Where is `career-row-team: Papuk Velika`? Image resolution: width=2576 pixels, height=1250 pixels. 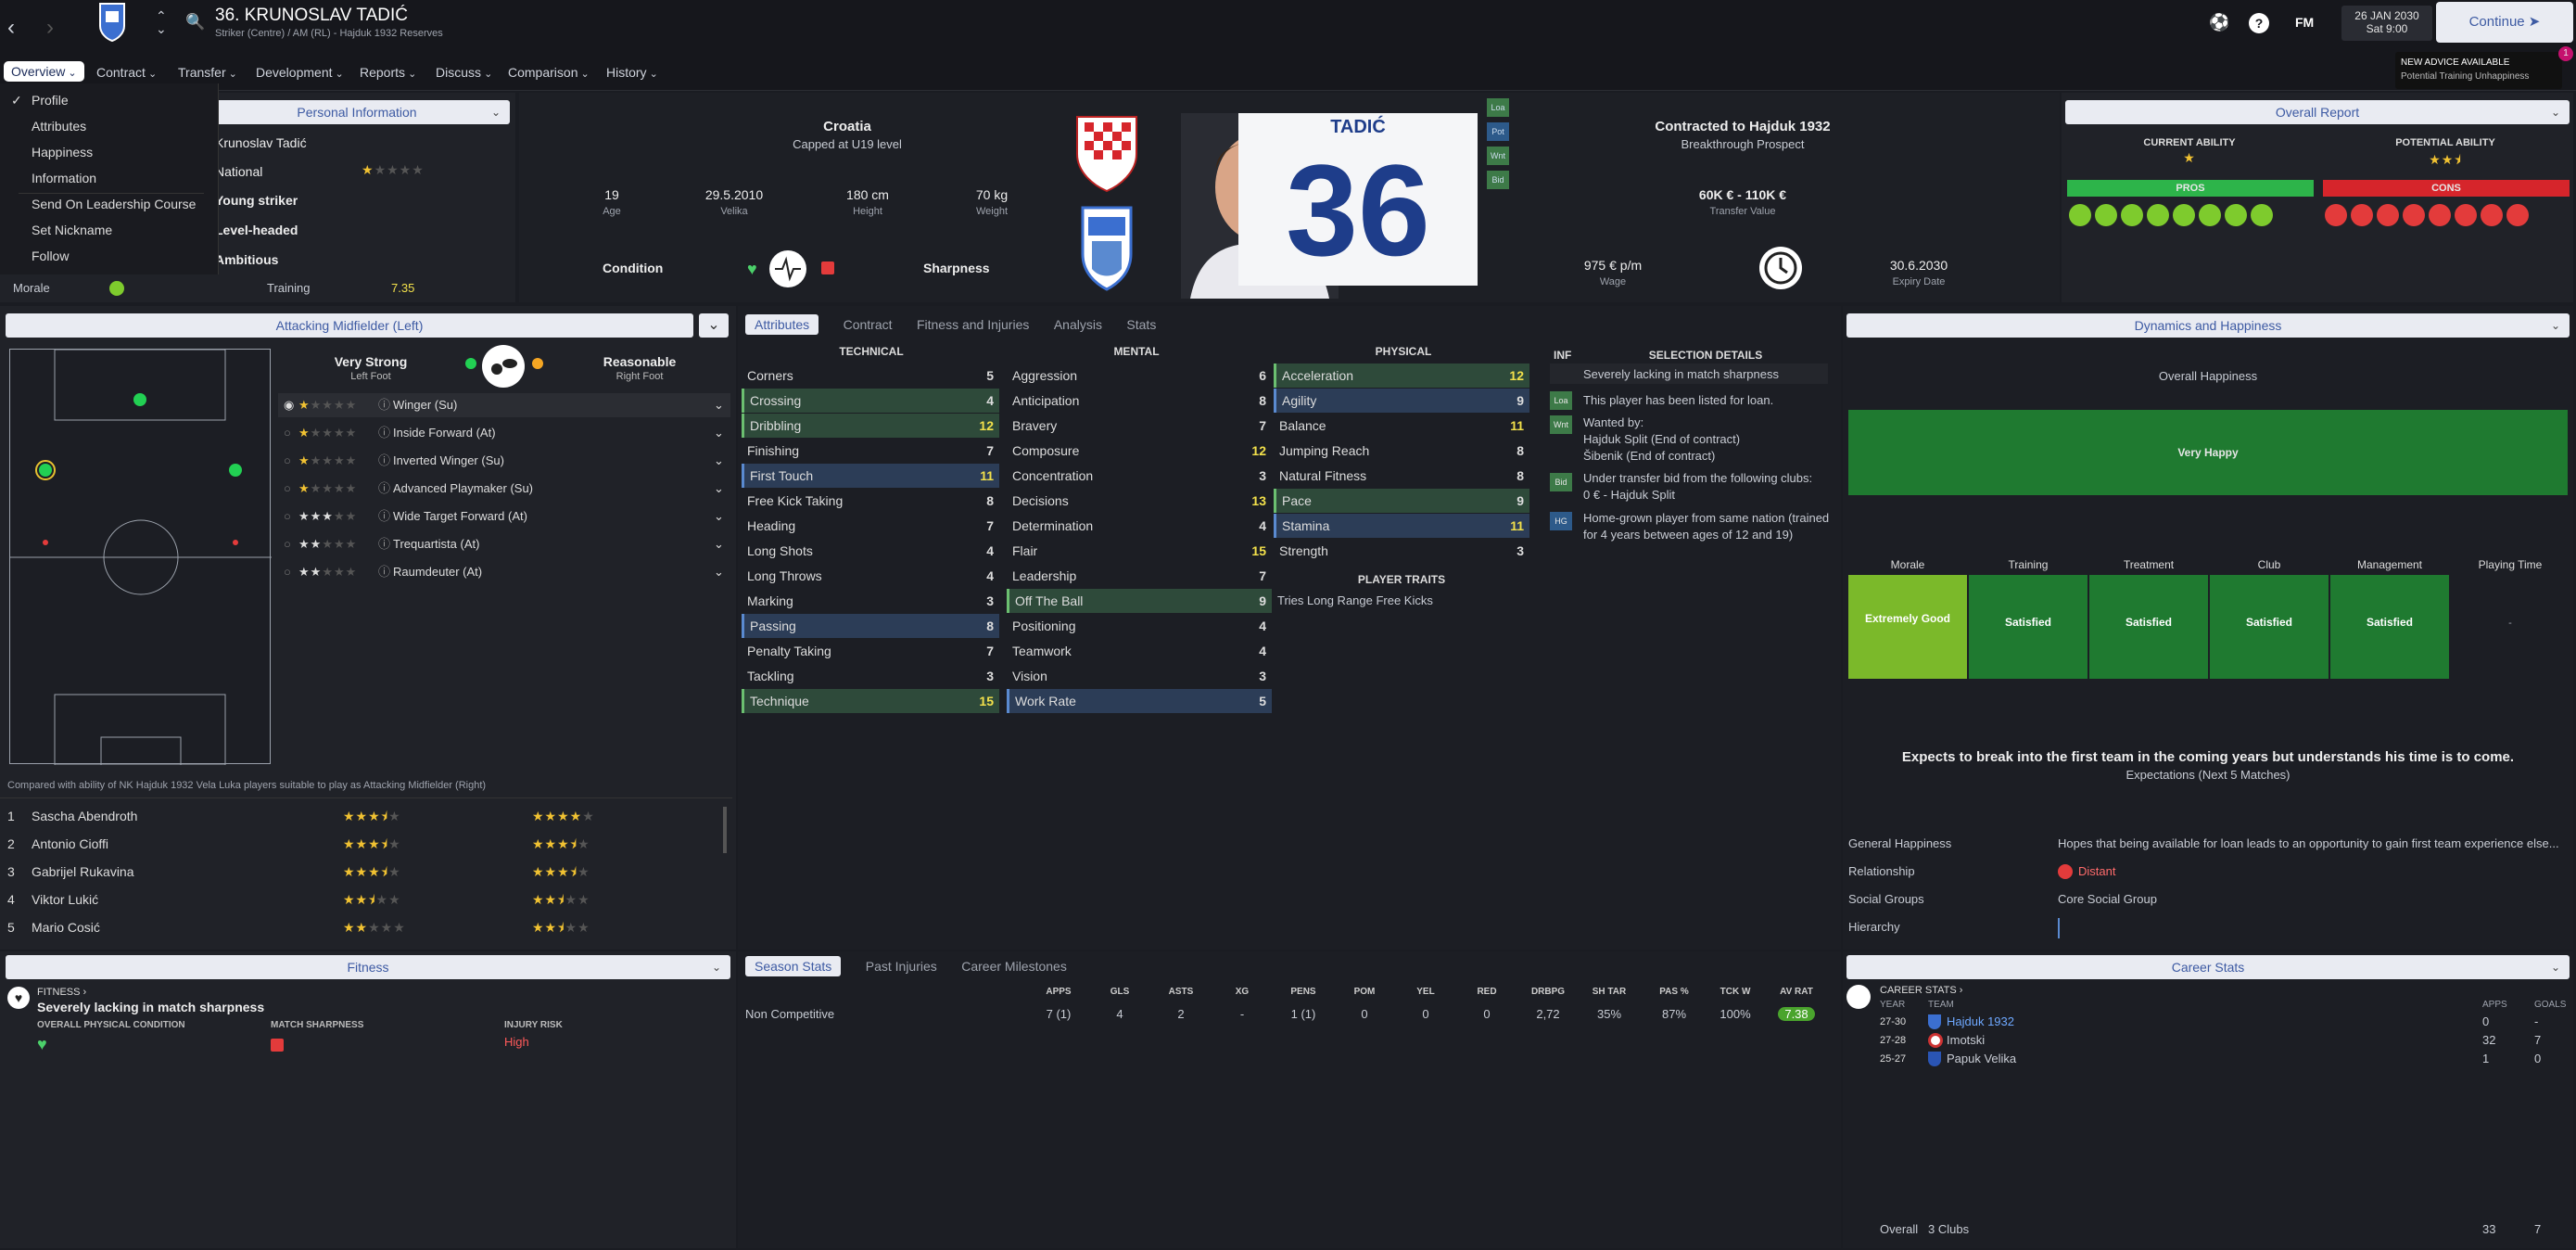
career-row-team: Papuk Velika is located at coordinates (1981, 1058).